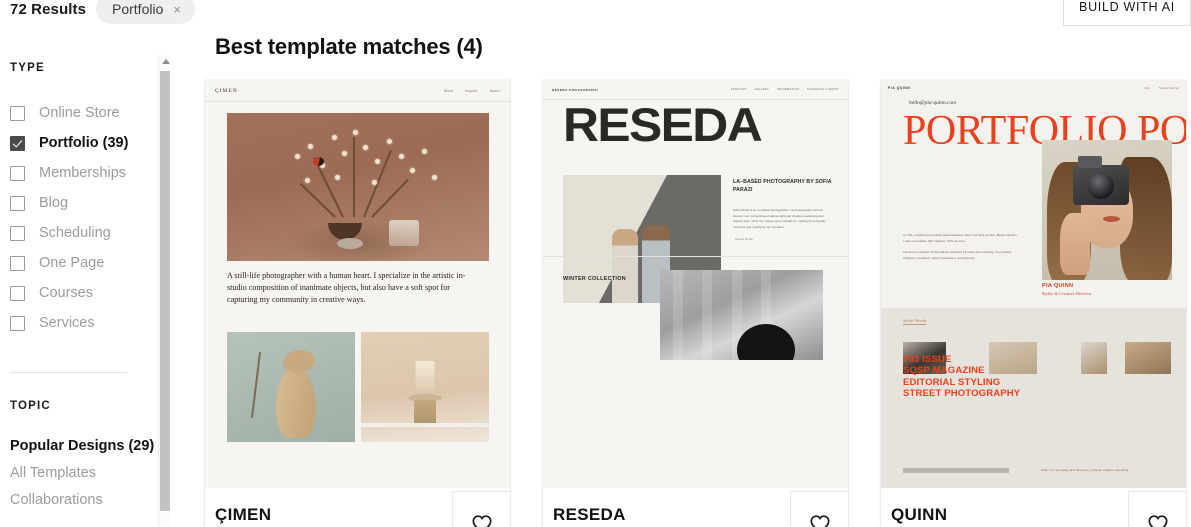 The width and height of the screenshot is (1191, 527). Describe the element at coordinates (17, 323) in the screenshot. I see `checkbox-services` at that location.